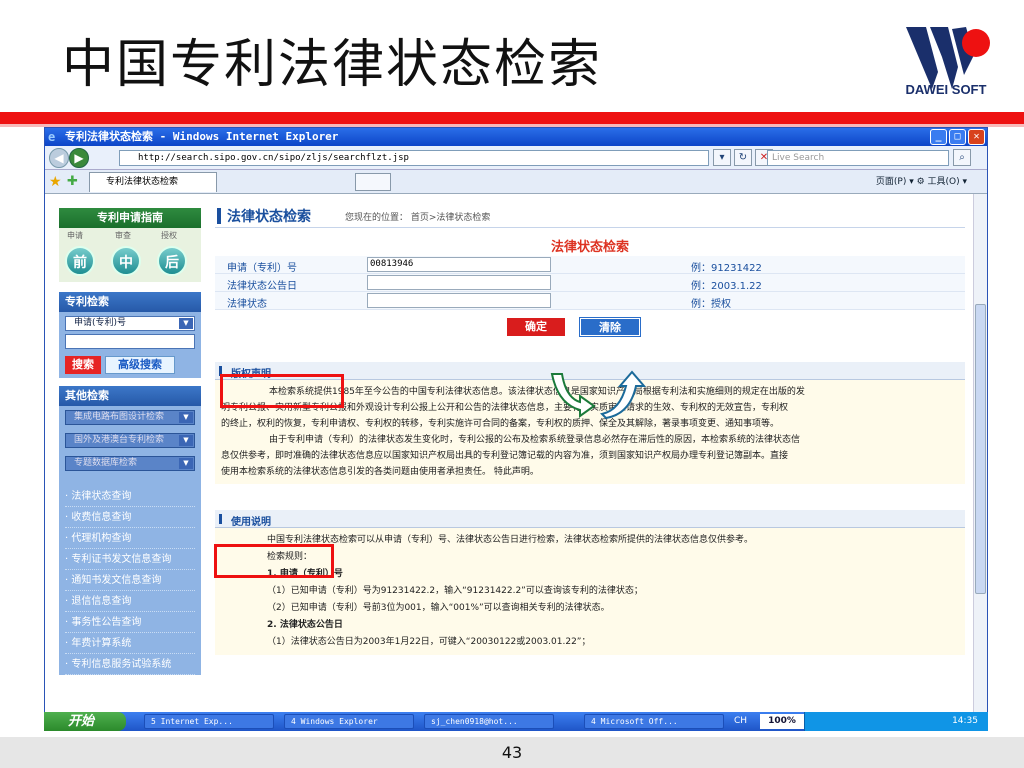 This screenshot has width=1024, height=768. Describe the element at coordinates (251, 522) in the screenshot. I see `usage-title: 使用说明` at that location.